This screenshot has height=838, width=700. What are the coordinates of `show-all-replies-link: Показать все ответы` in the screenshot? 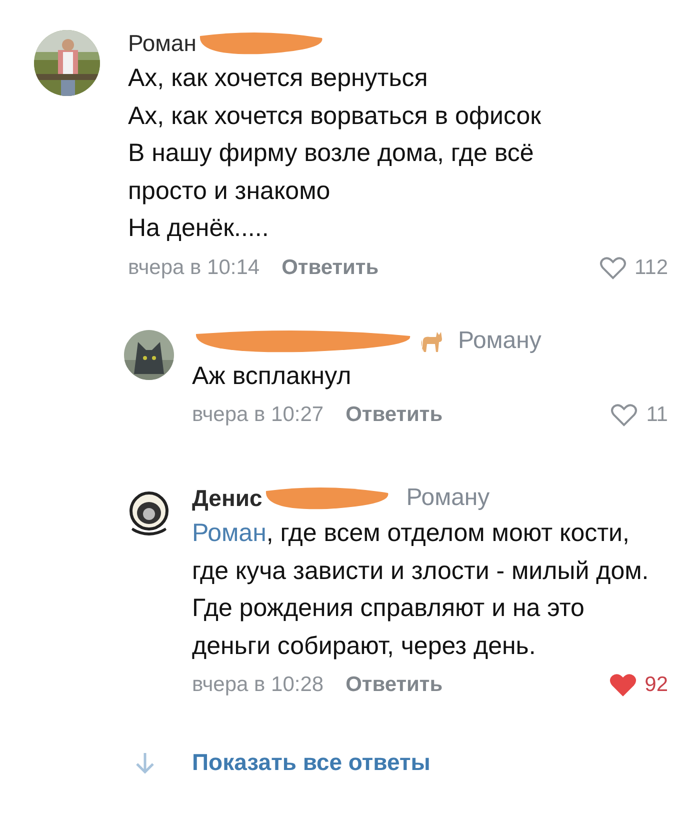 It's located at (311, 762).